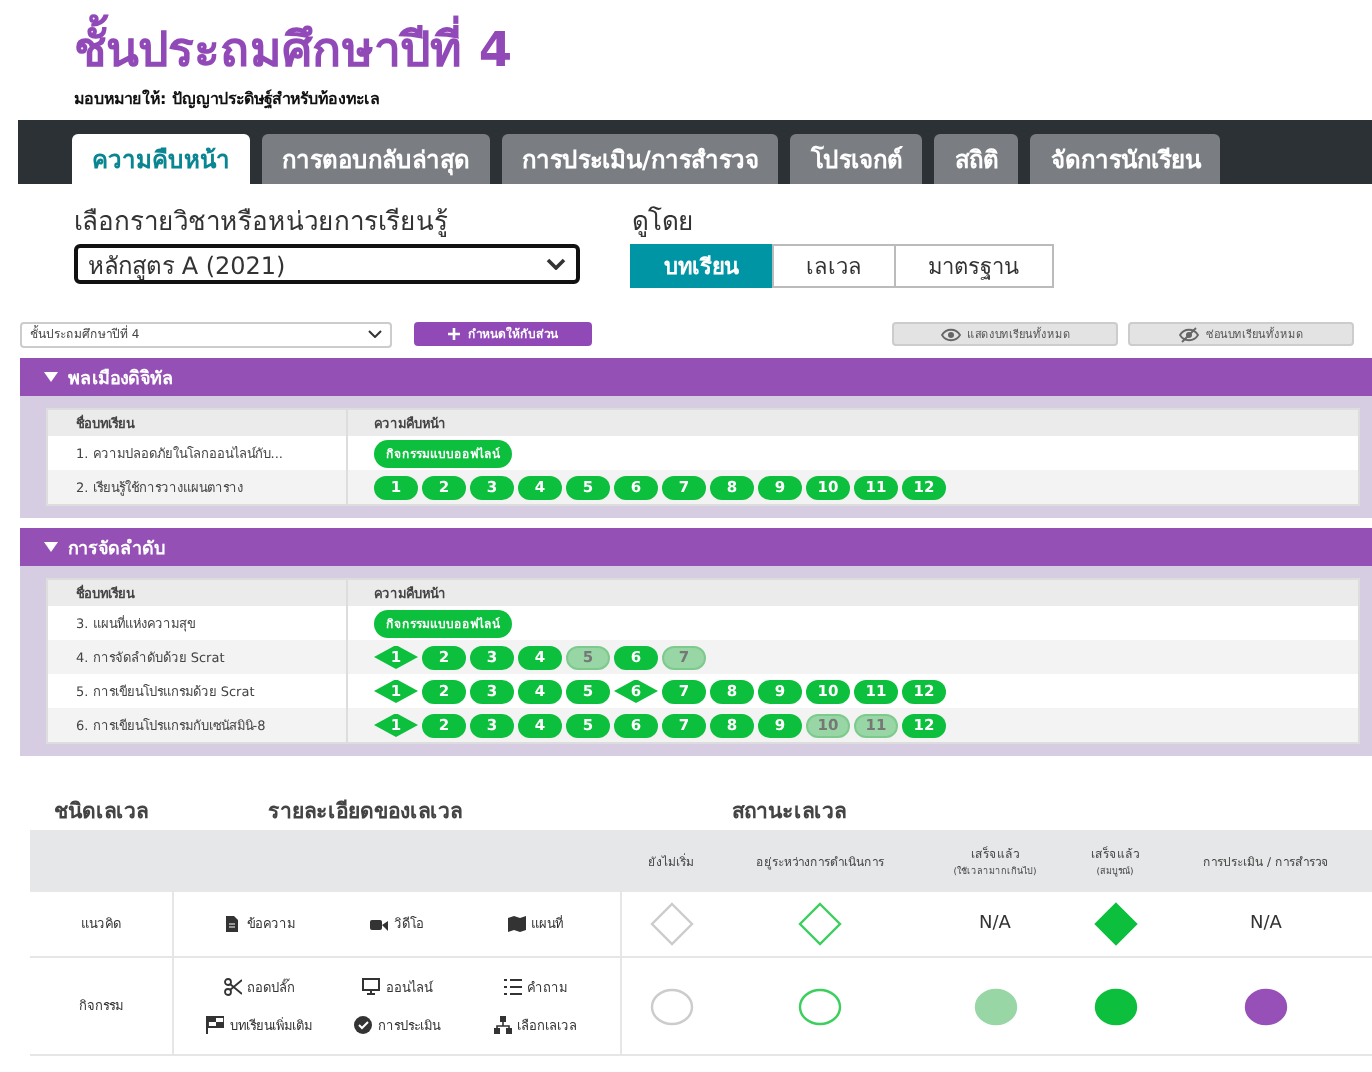 The image size is (1372, 1072). What do you see at coordinates (856, 159) in the screenshot?
I see `tab: โปรเจกต์` at bounding box center [856, 159].